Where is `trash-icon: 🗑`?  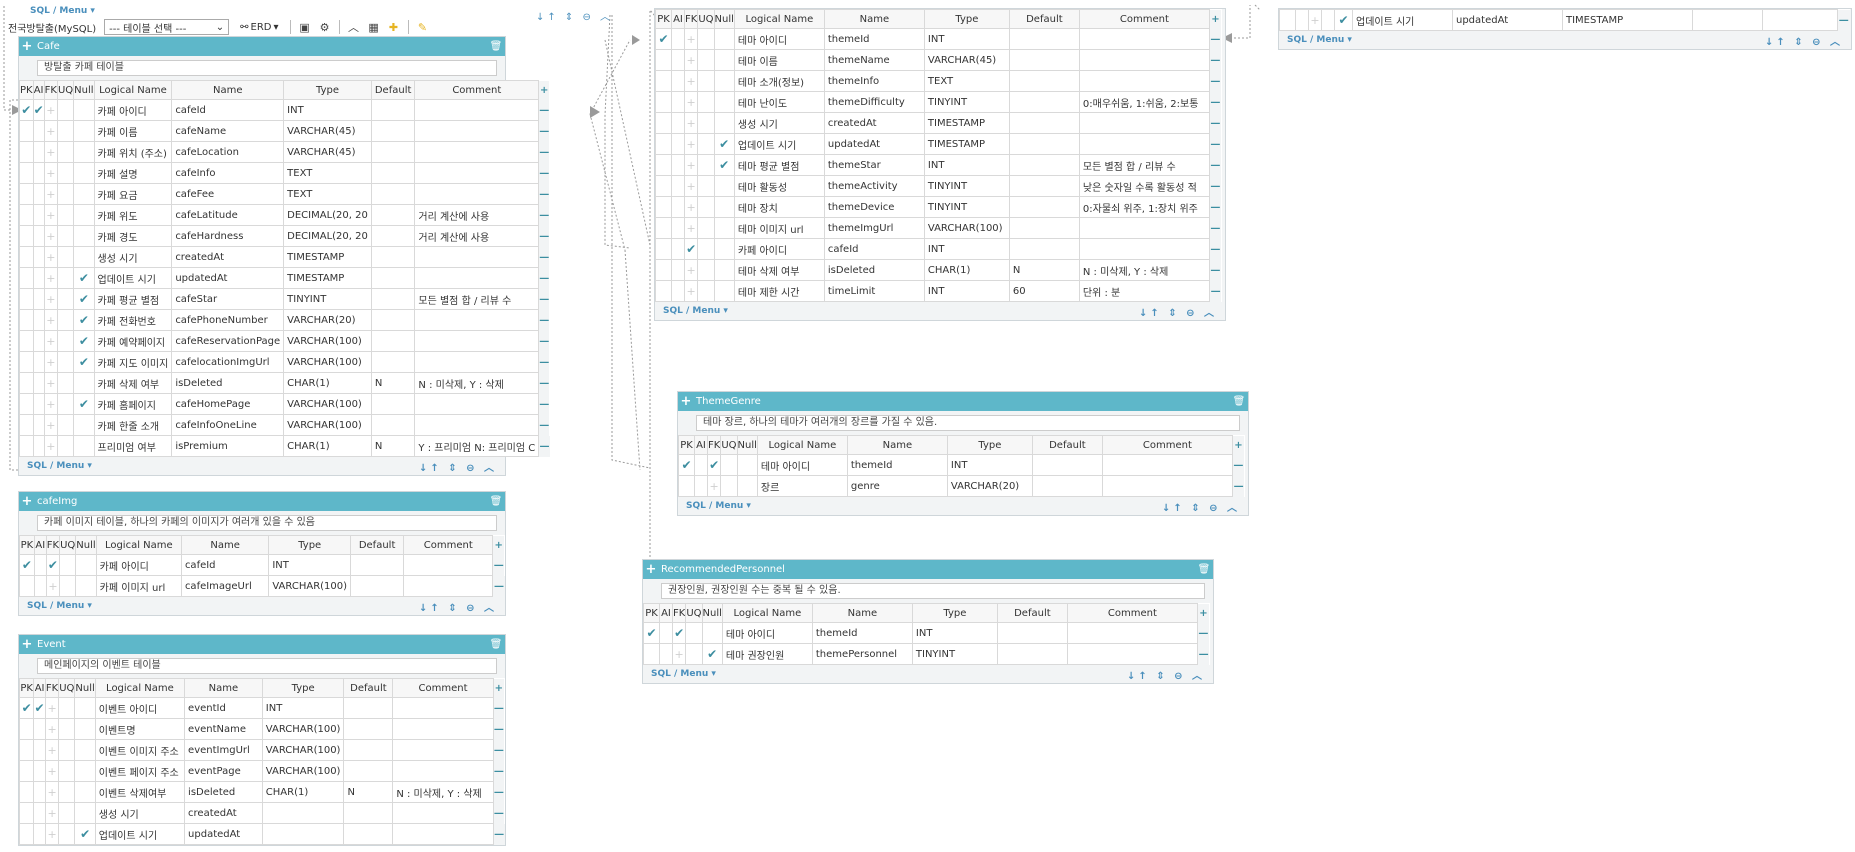
trash-icon: 🗑 is located at coordinates (1204, 569).